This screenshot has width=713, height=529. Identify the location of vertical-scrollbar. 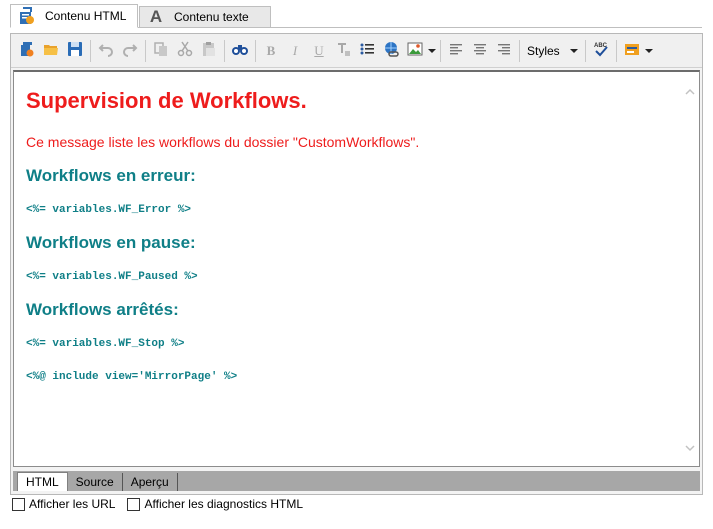
(690, 269).